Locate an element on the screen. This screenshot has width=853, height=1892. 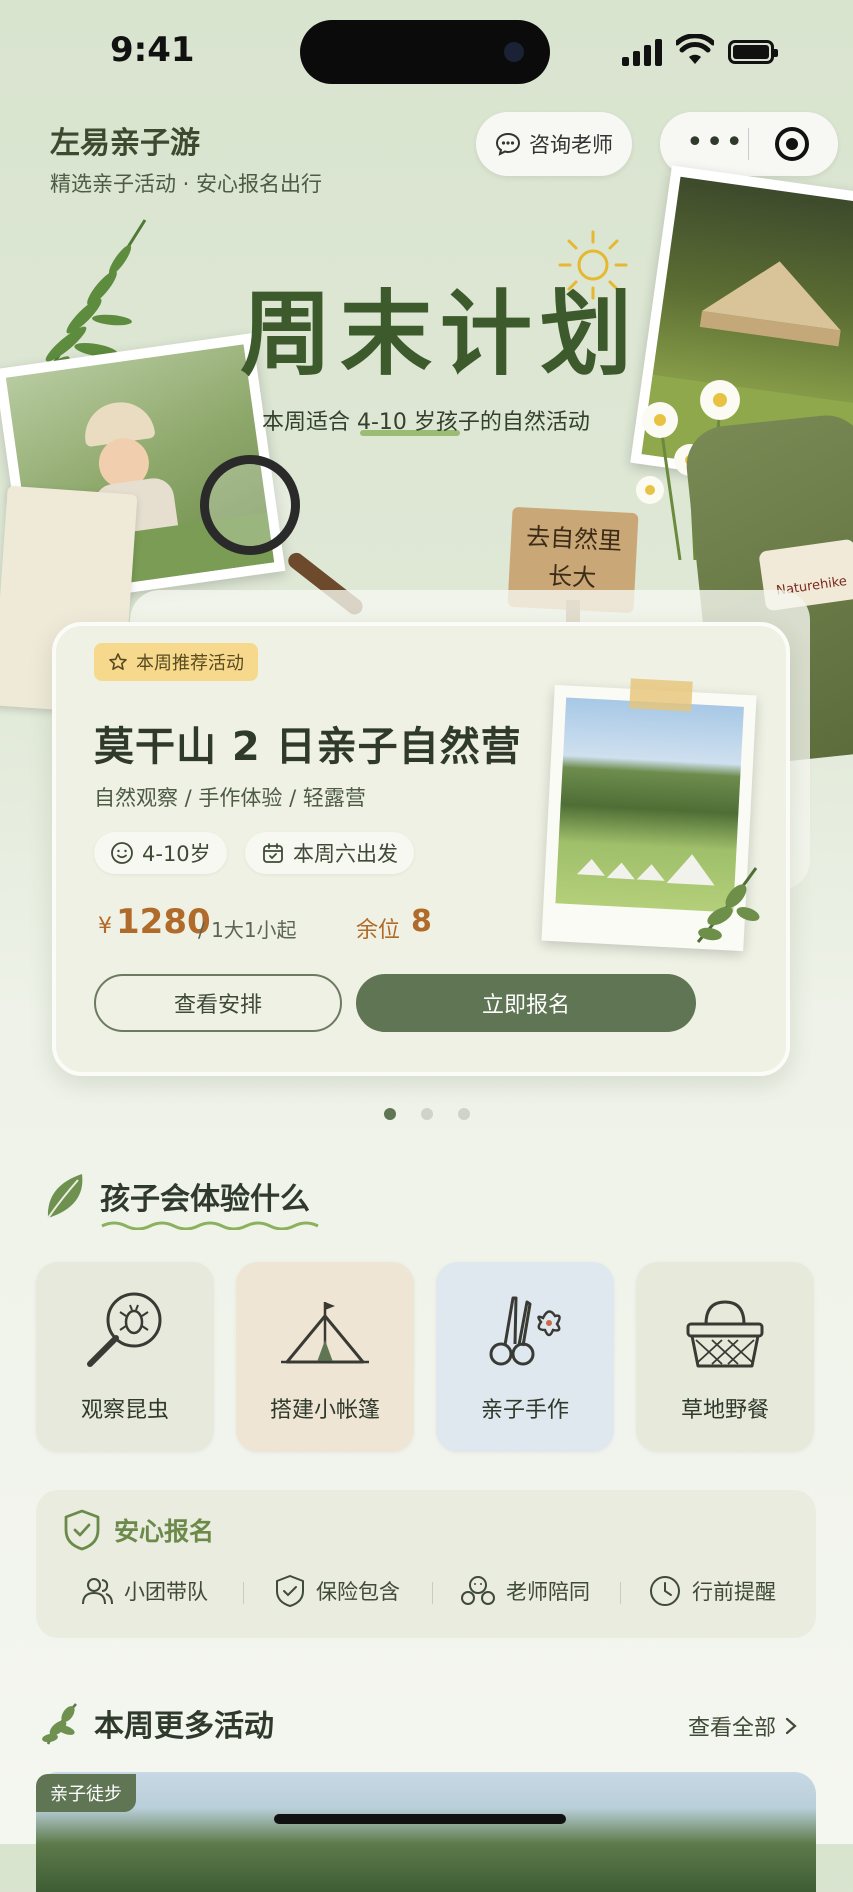
featured-title: 莫干山 2 日亲子自然营 is located at coordinates (308, 747).